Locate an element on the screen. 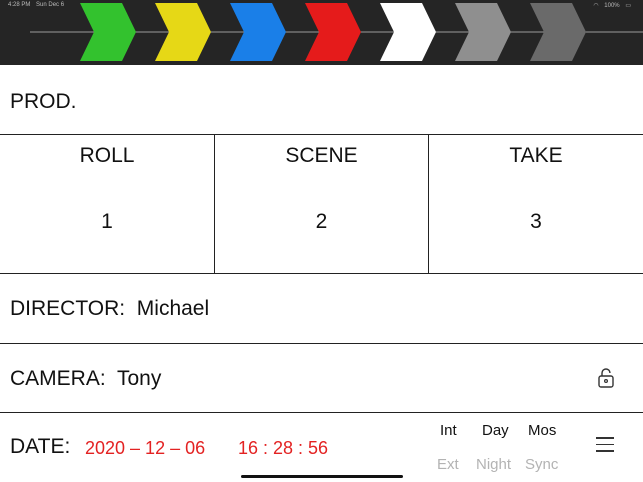 The image size is (643, 482). battery-level: 100% is located at coordinates (612, 6).